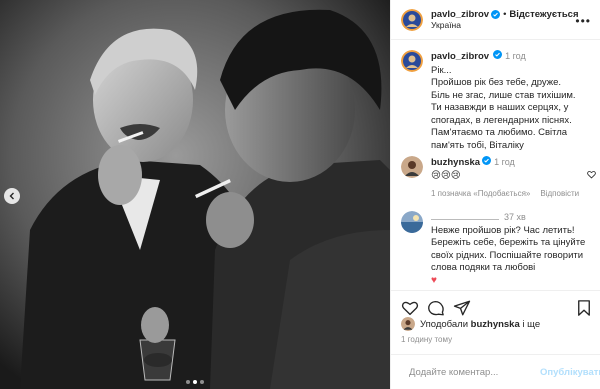  I want to click on heart-icon, so click(410, 308).